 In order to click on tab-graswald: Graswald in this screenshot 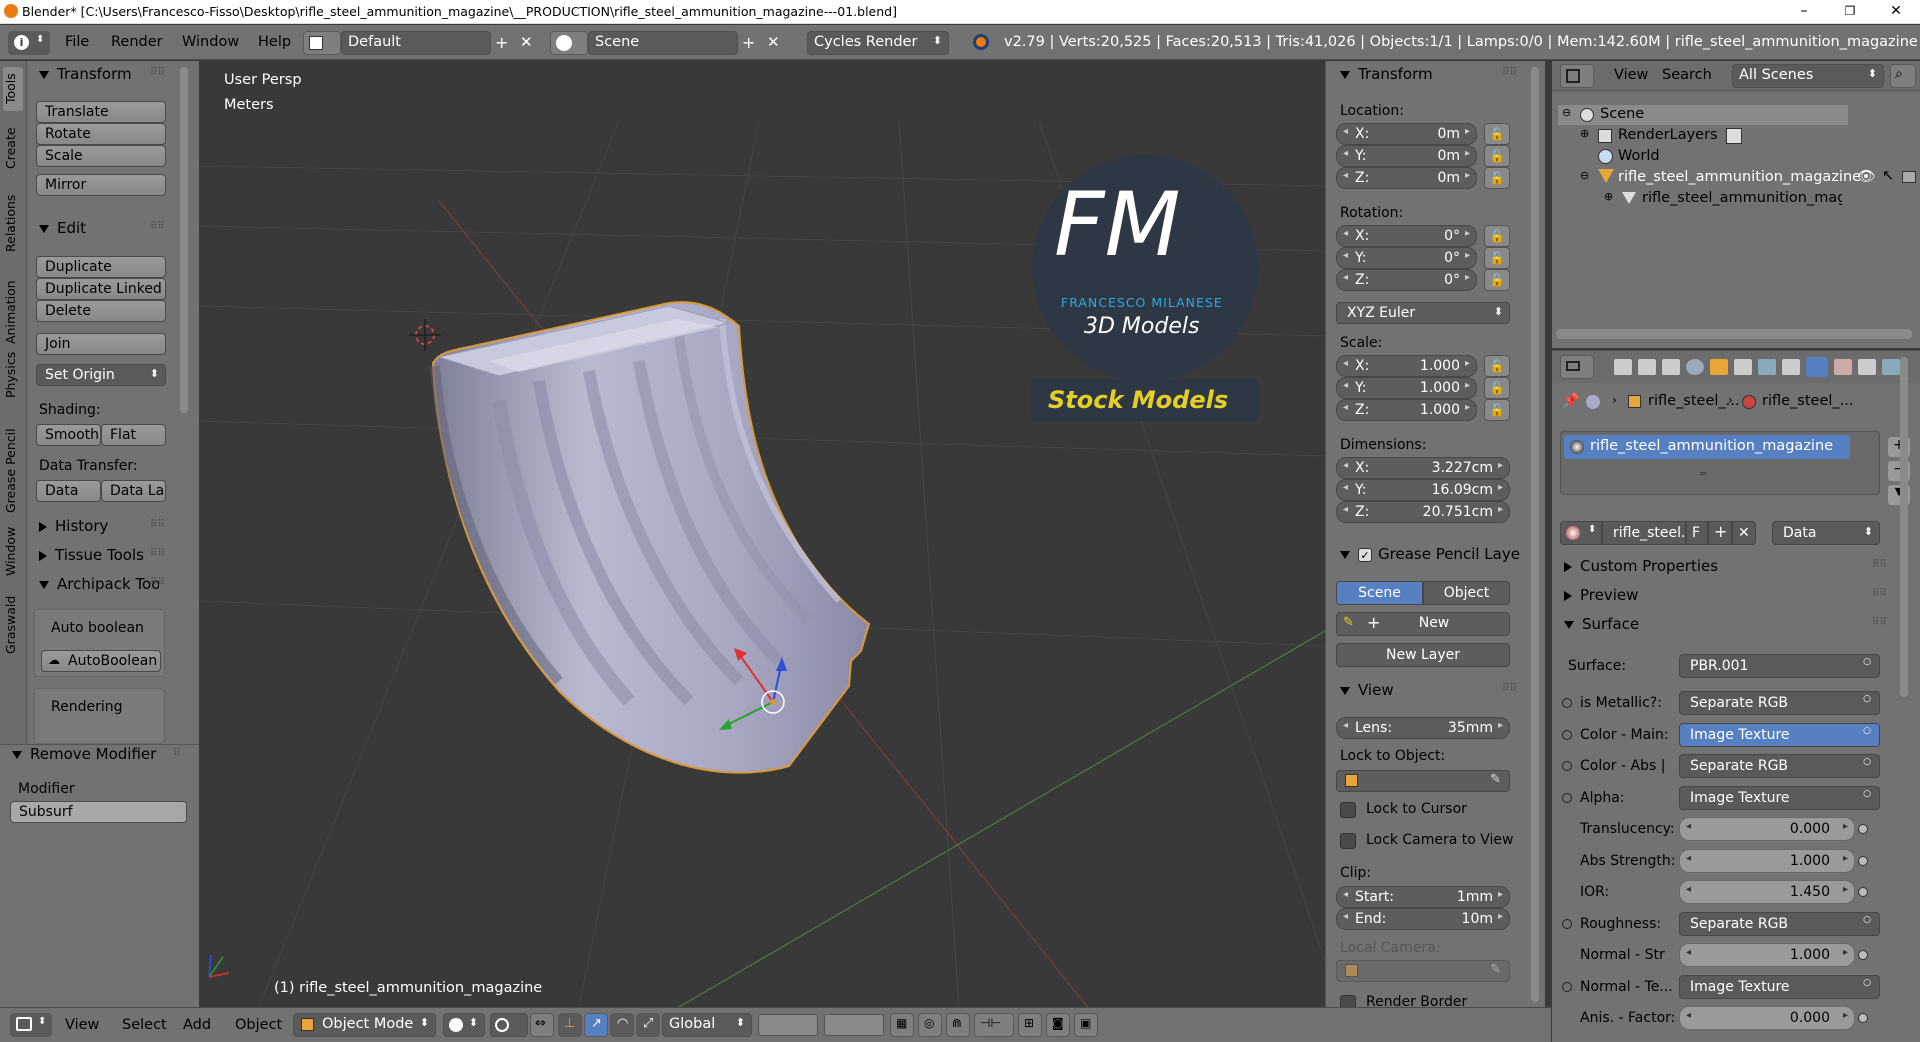, I will do `click(13, 625)`.